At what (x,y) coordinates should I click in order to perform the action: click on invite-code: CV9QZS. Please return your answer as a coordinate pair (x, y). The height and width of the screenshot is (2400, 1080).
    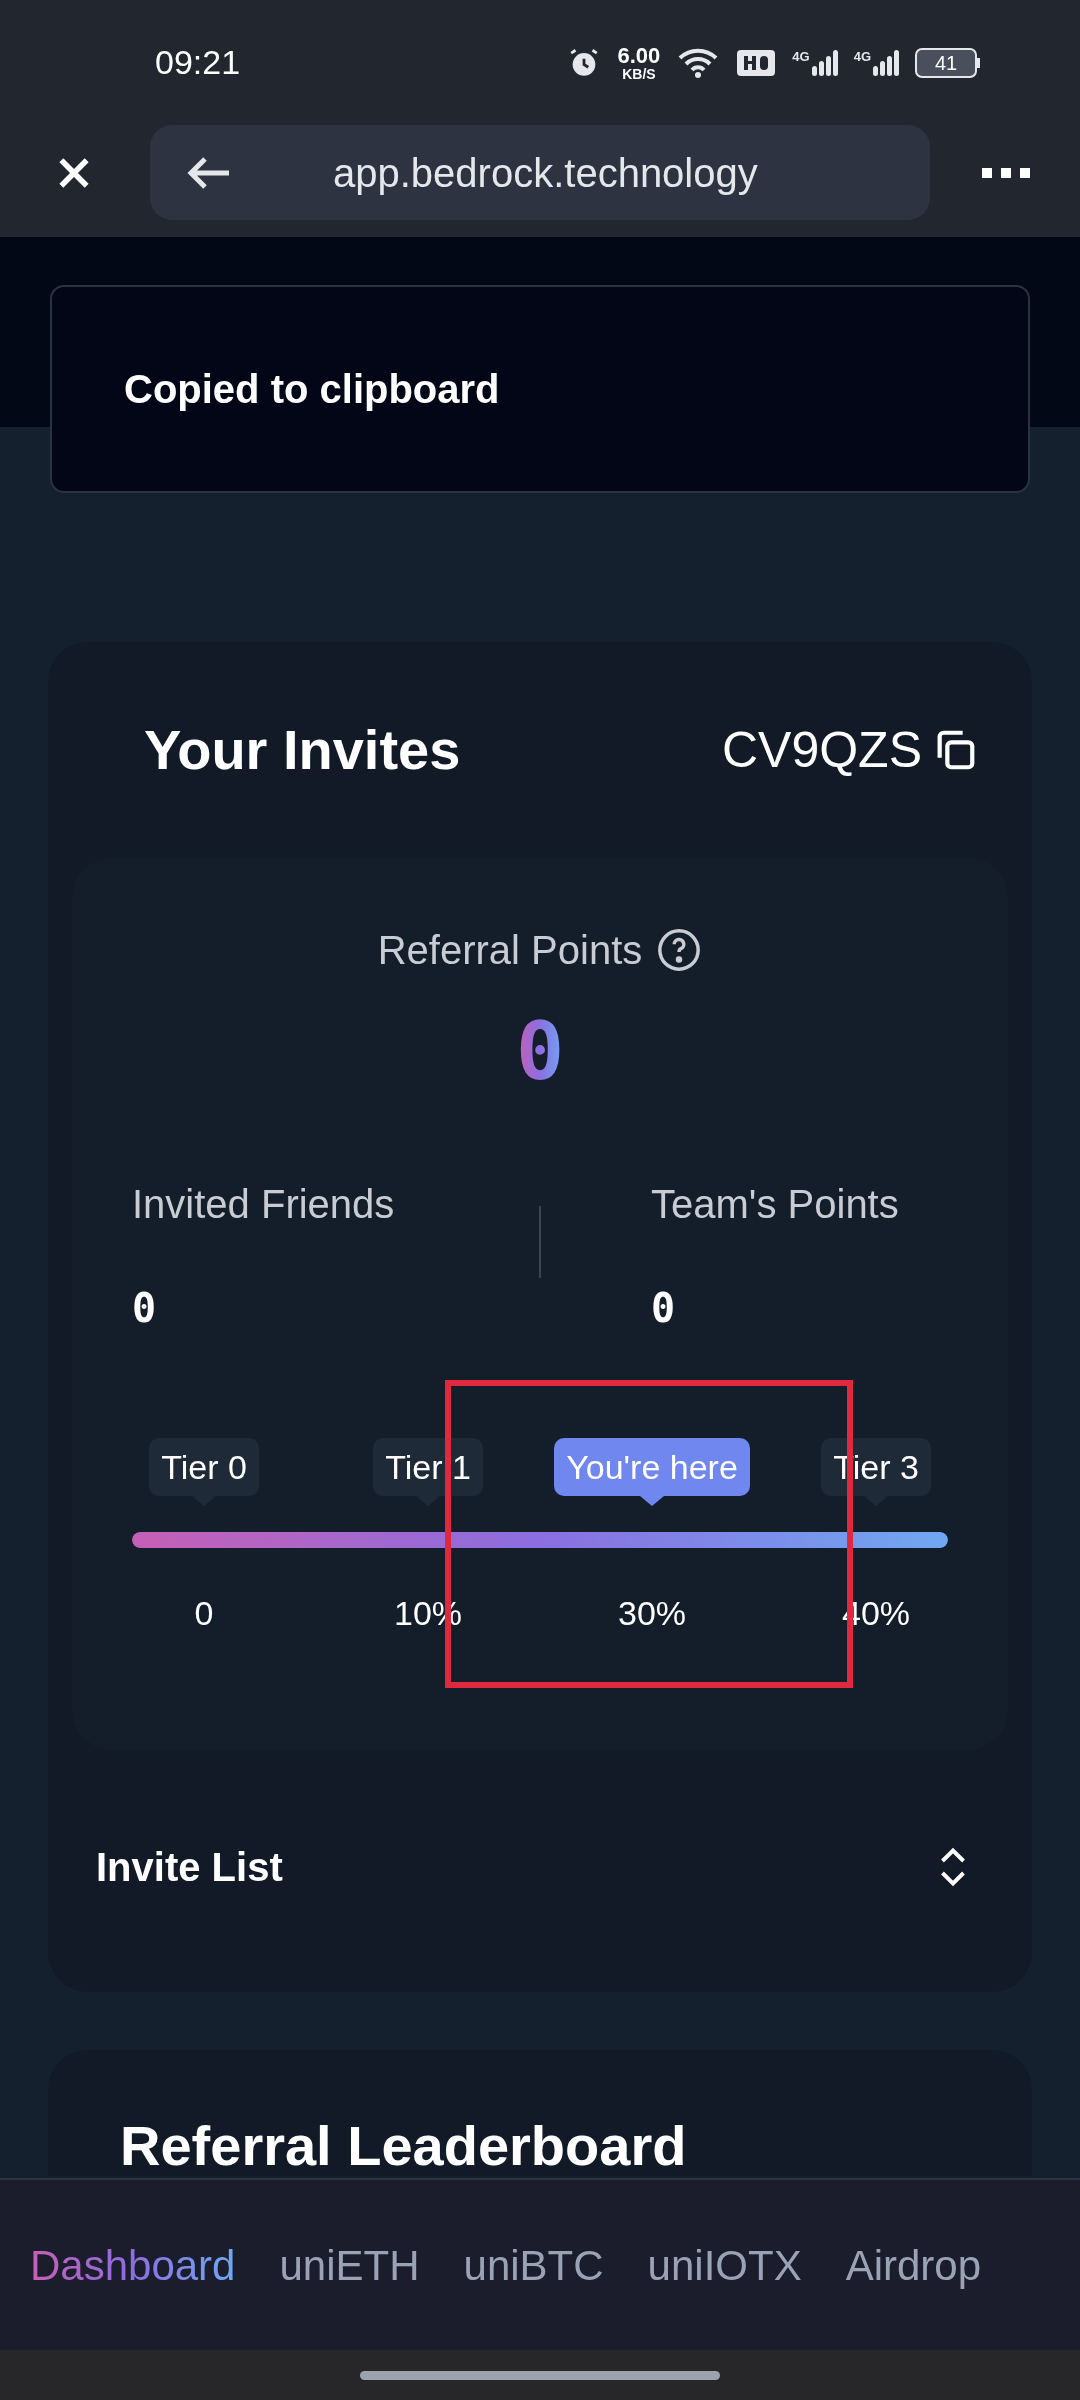
    Looking at the image, I should click on (821, 750).